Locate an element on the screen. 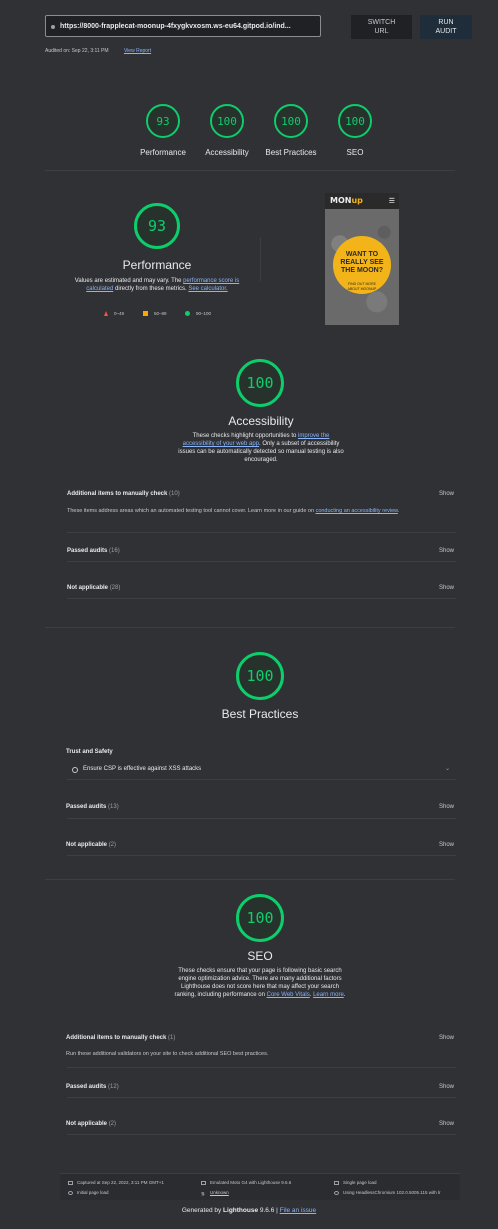 The image size is (498, 1229). legend-label: 90–100 is located at coordinates (204, 313).